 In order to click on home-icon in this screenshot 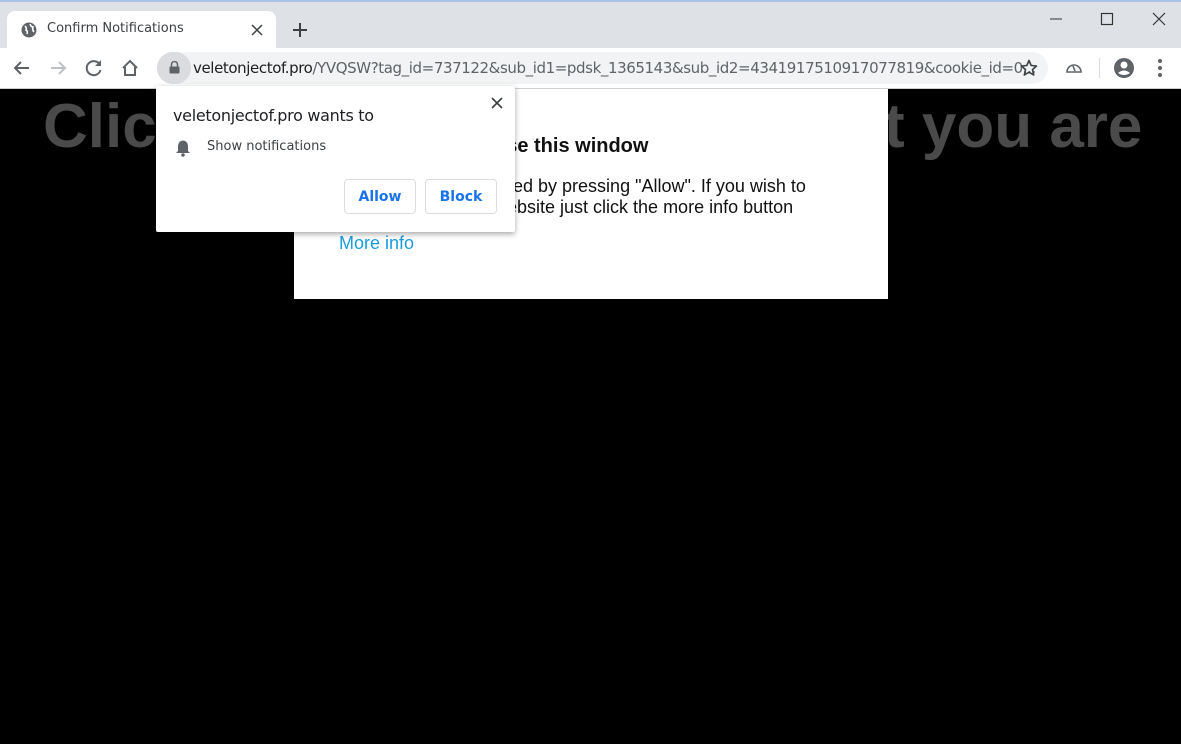, I will do `click(130, 68)`.